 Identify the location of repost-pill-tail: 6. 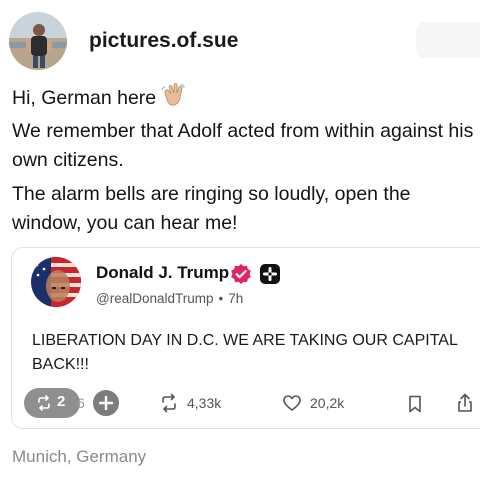
(81, 403).